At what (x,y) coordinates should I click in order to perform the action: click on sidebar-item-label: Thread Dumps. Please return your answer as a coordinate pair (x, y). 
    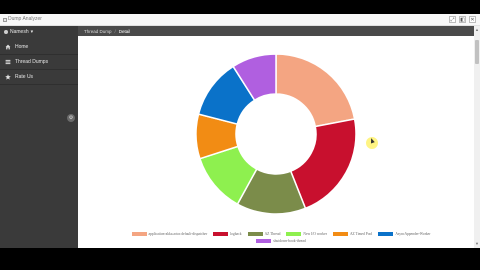
    Looking at the image, I should click on (32, 62).